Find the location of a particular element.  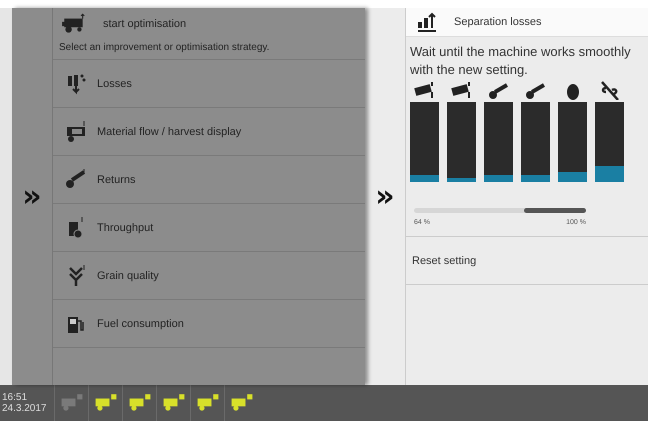

instruction-text: Select an improvement or optimisation strategy. is located at coordinates (209, 50).